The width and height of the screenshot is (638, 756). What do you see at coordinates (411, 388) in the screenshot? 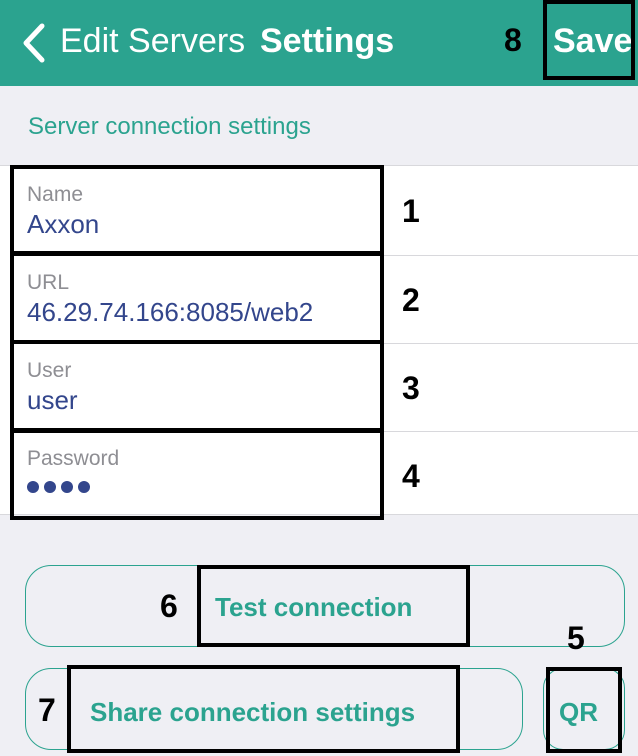
I see `callout-number-3: 3` at bounding box center [411, 388].